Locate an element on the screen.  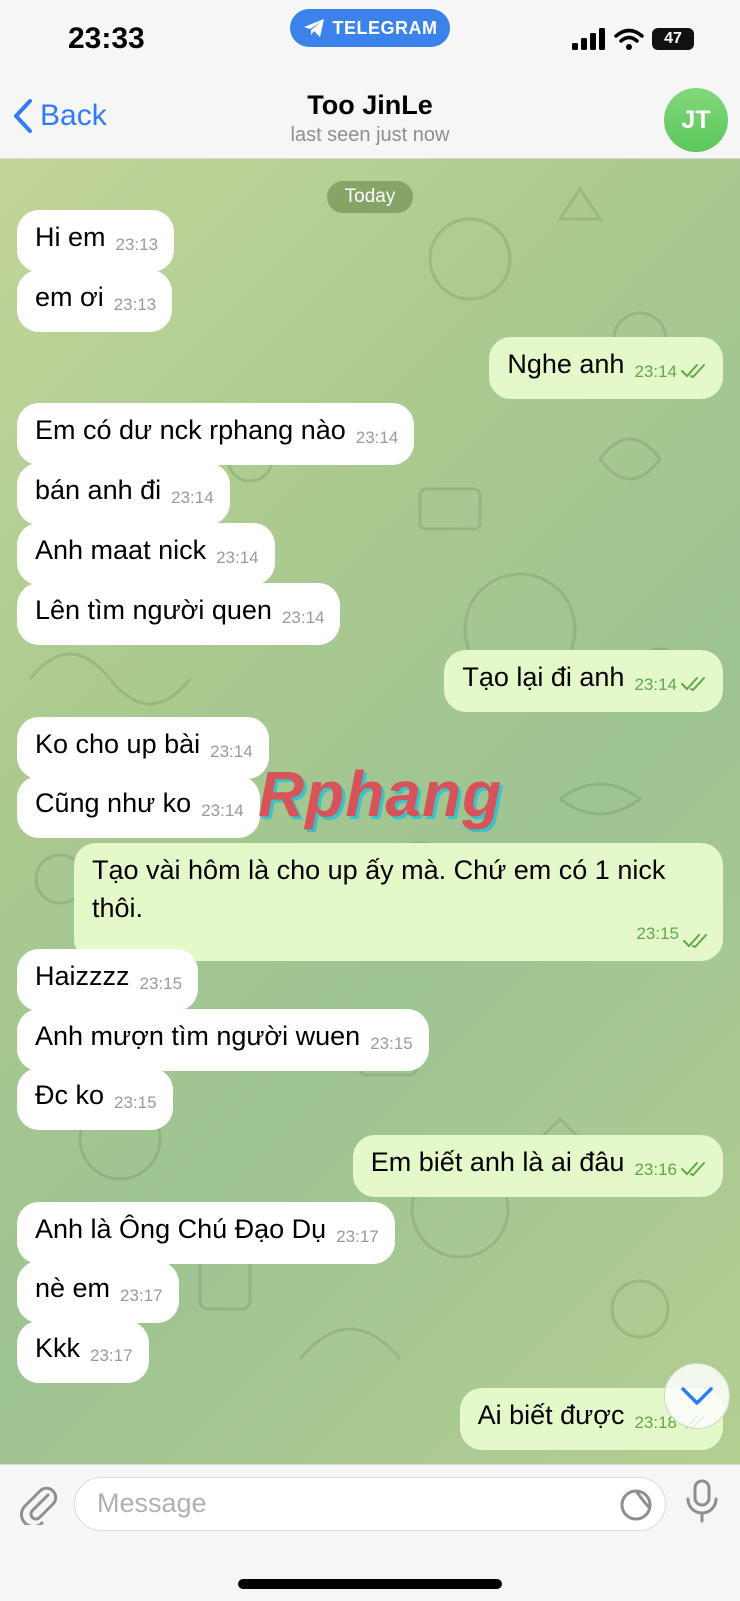
message-bubble-incoming: Ko cho up bài 23:14 is located at coordinates (143, 748).